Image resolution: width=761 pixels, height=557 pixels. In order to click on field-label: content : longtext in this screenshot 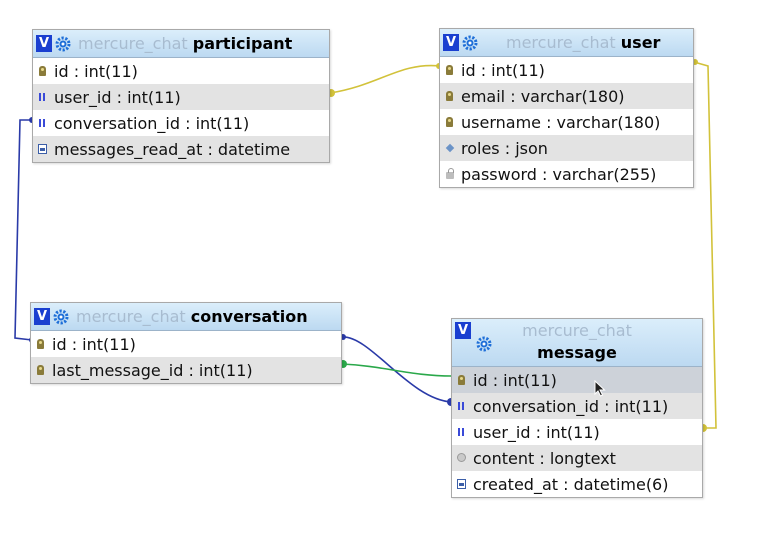, I will do `click(544, 458)`.